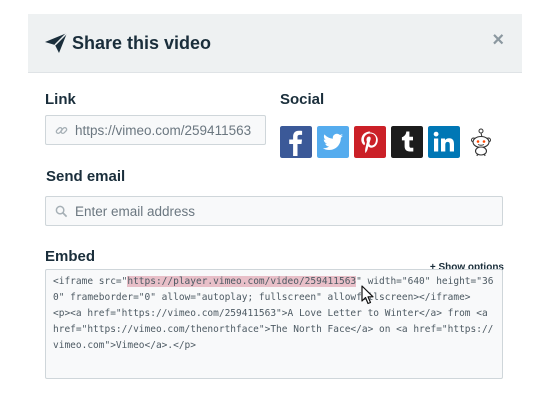 The height and width of the screenshot is (400, 550). What do you see at coordinates (61, 130) in the screenshot?
I see `link-icon` at bounding box center [61, 130].